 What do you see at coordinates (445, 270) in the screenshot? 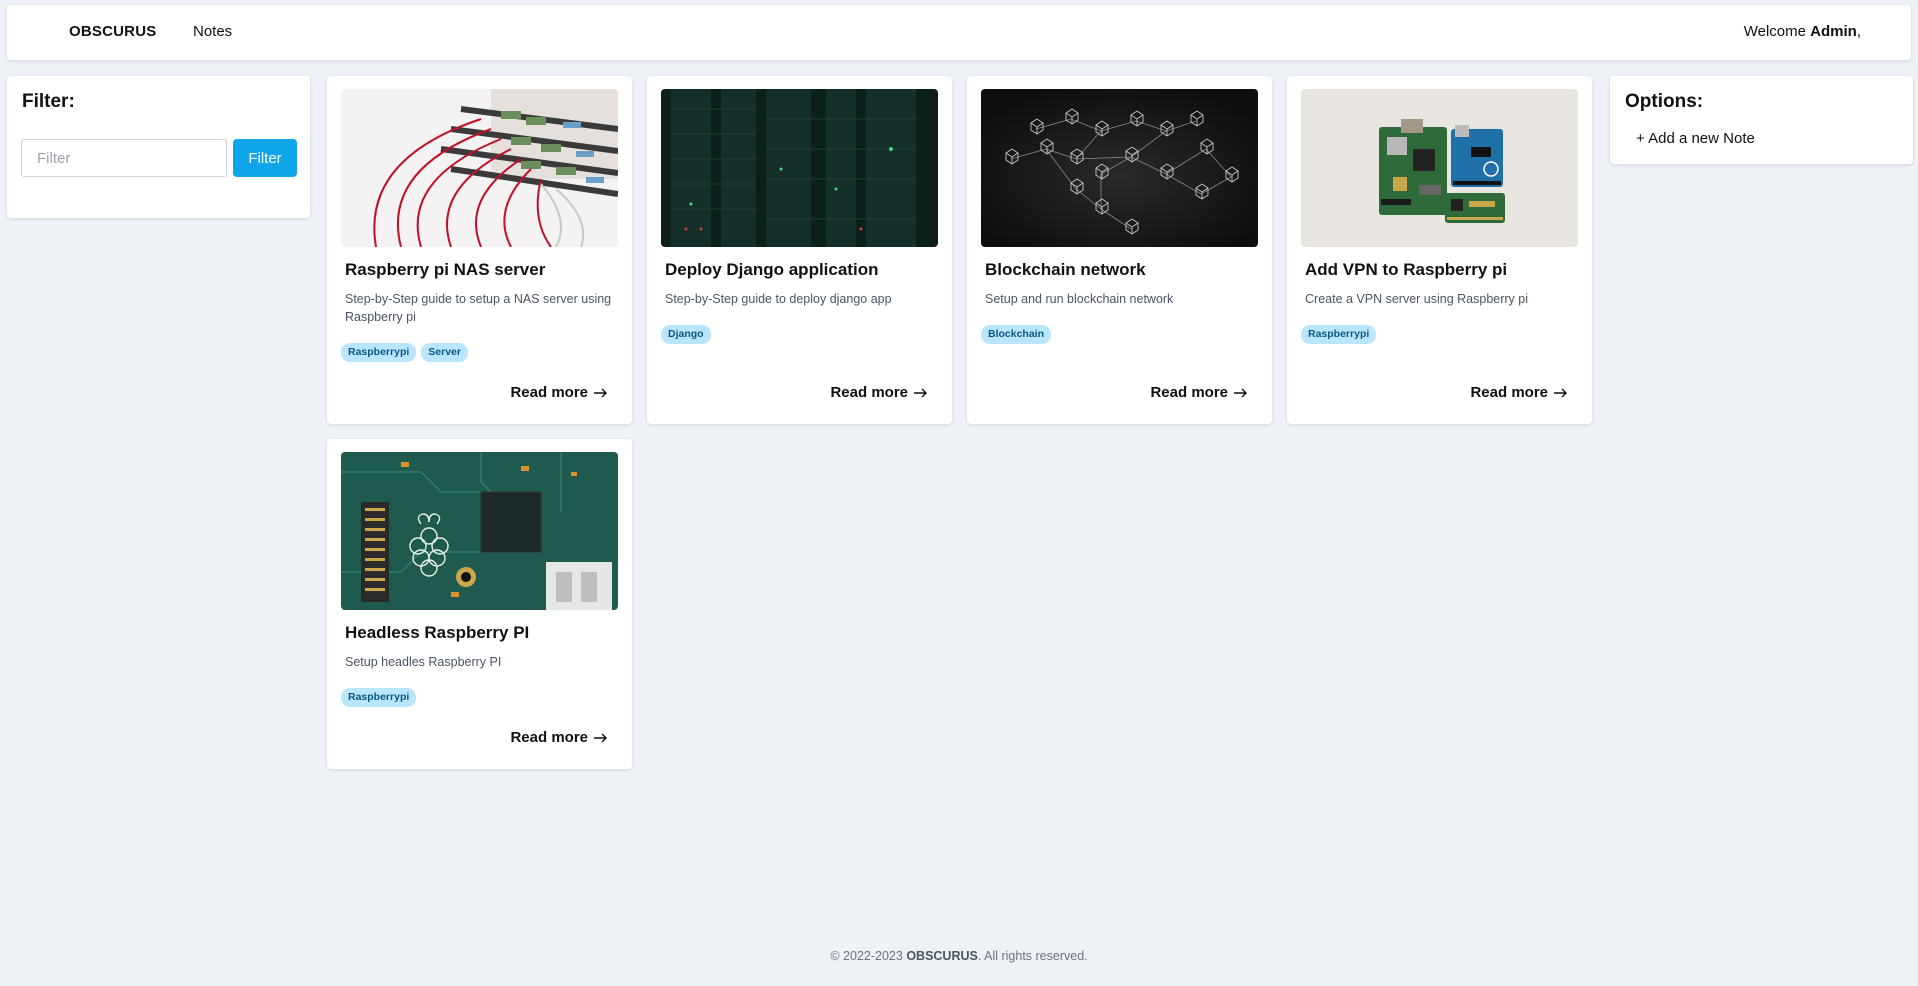
I see `card-title: Raspberry pi NAS server` at bounding box center [445, 270].